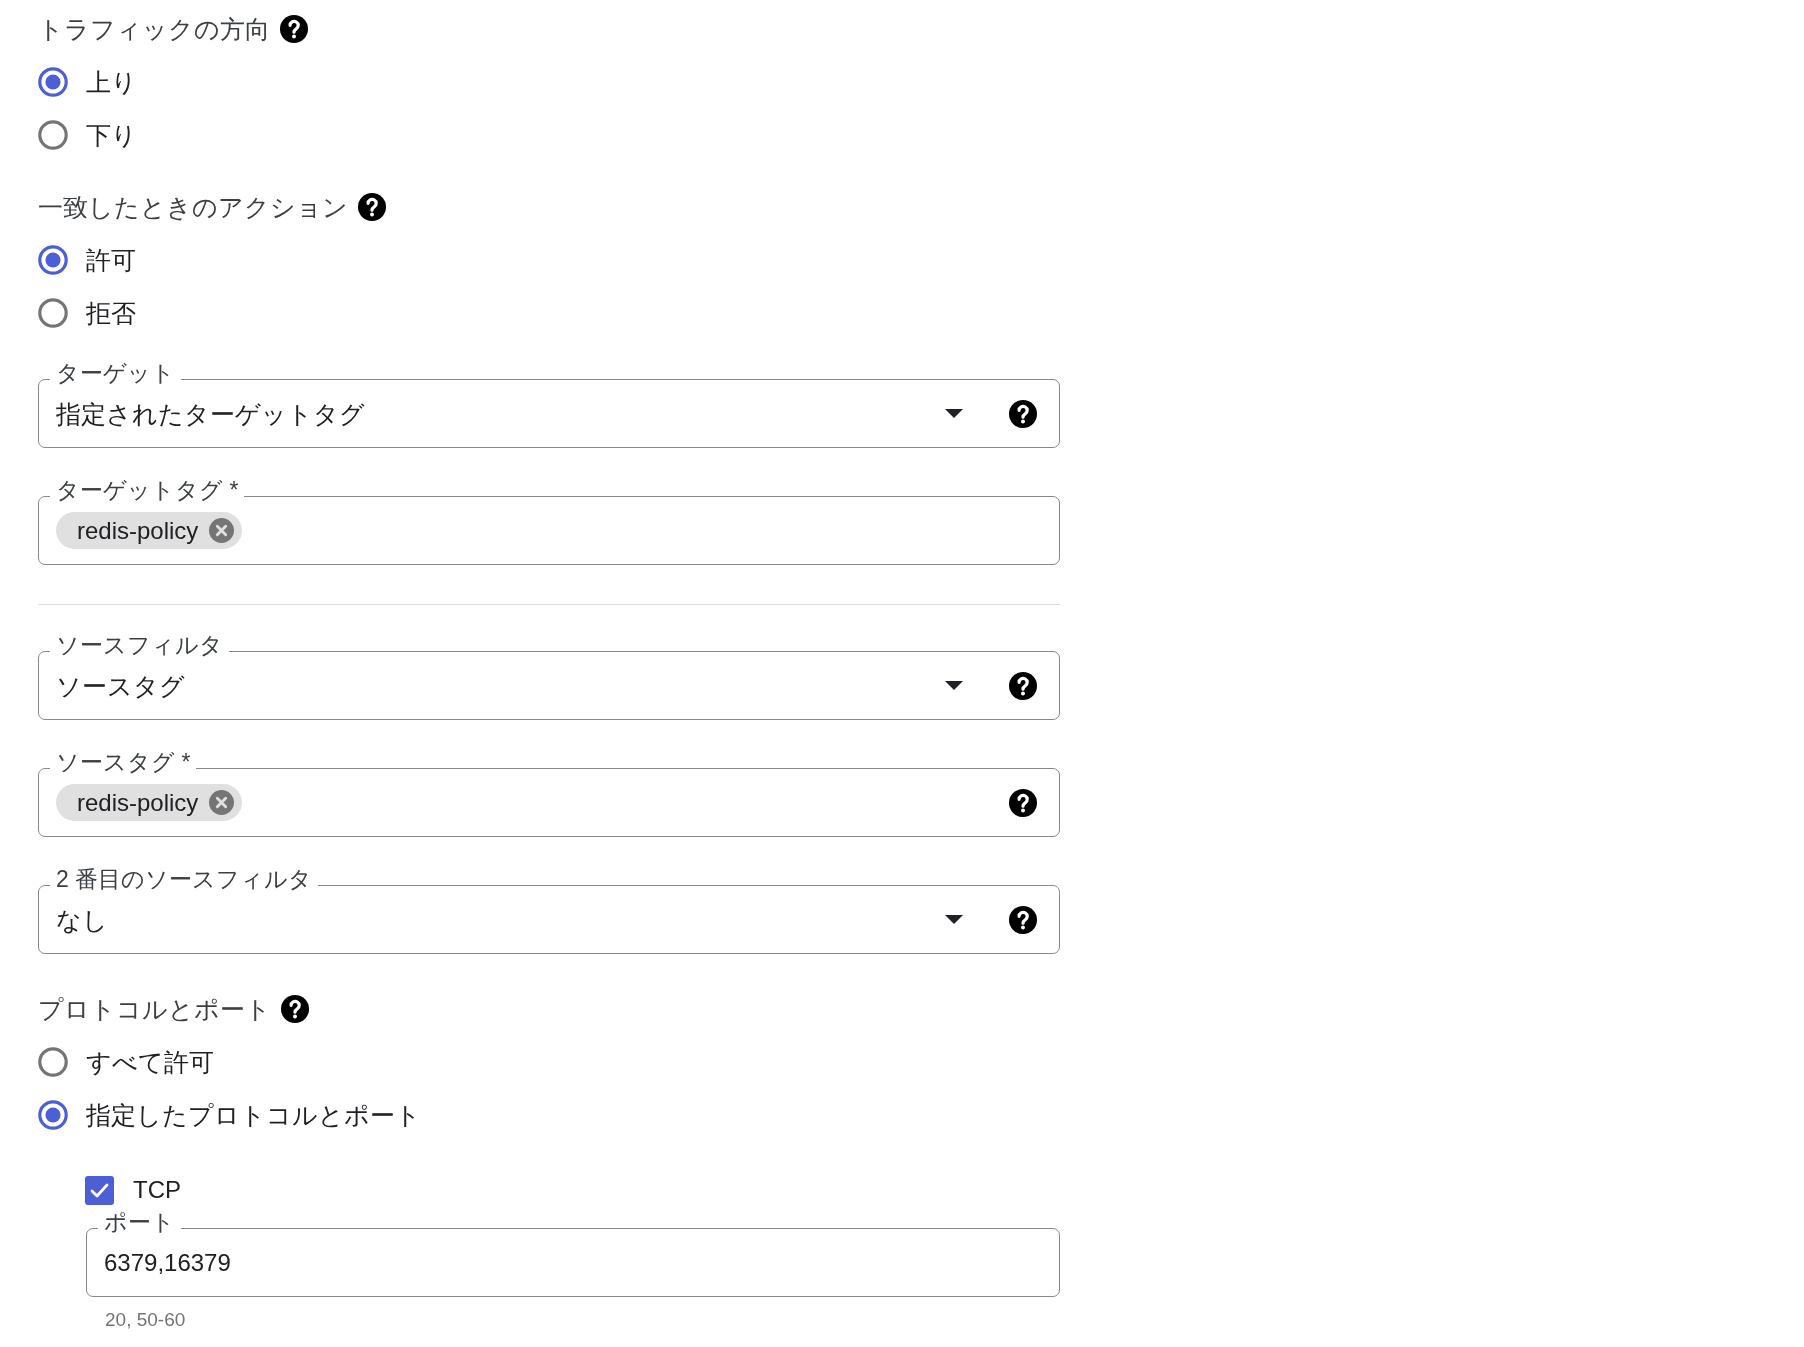  Describe the element at coordinates (184, 879) in the screenshot. I see `field-label: 2 番目のソースフィルタ` at that location.